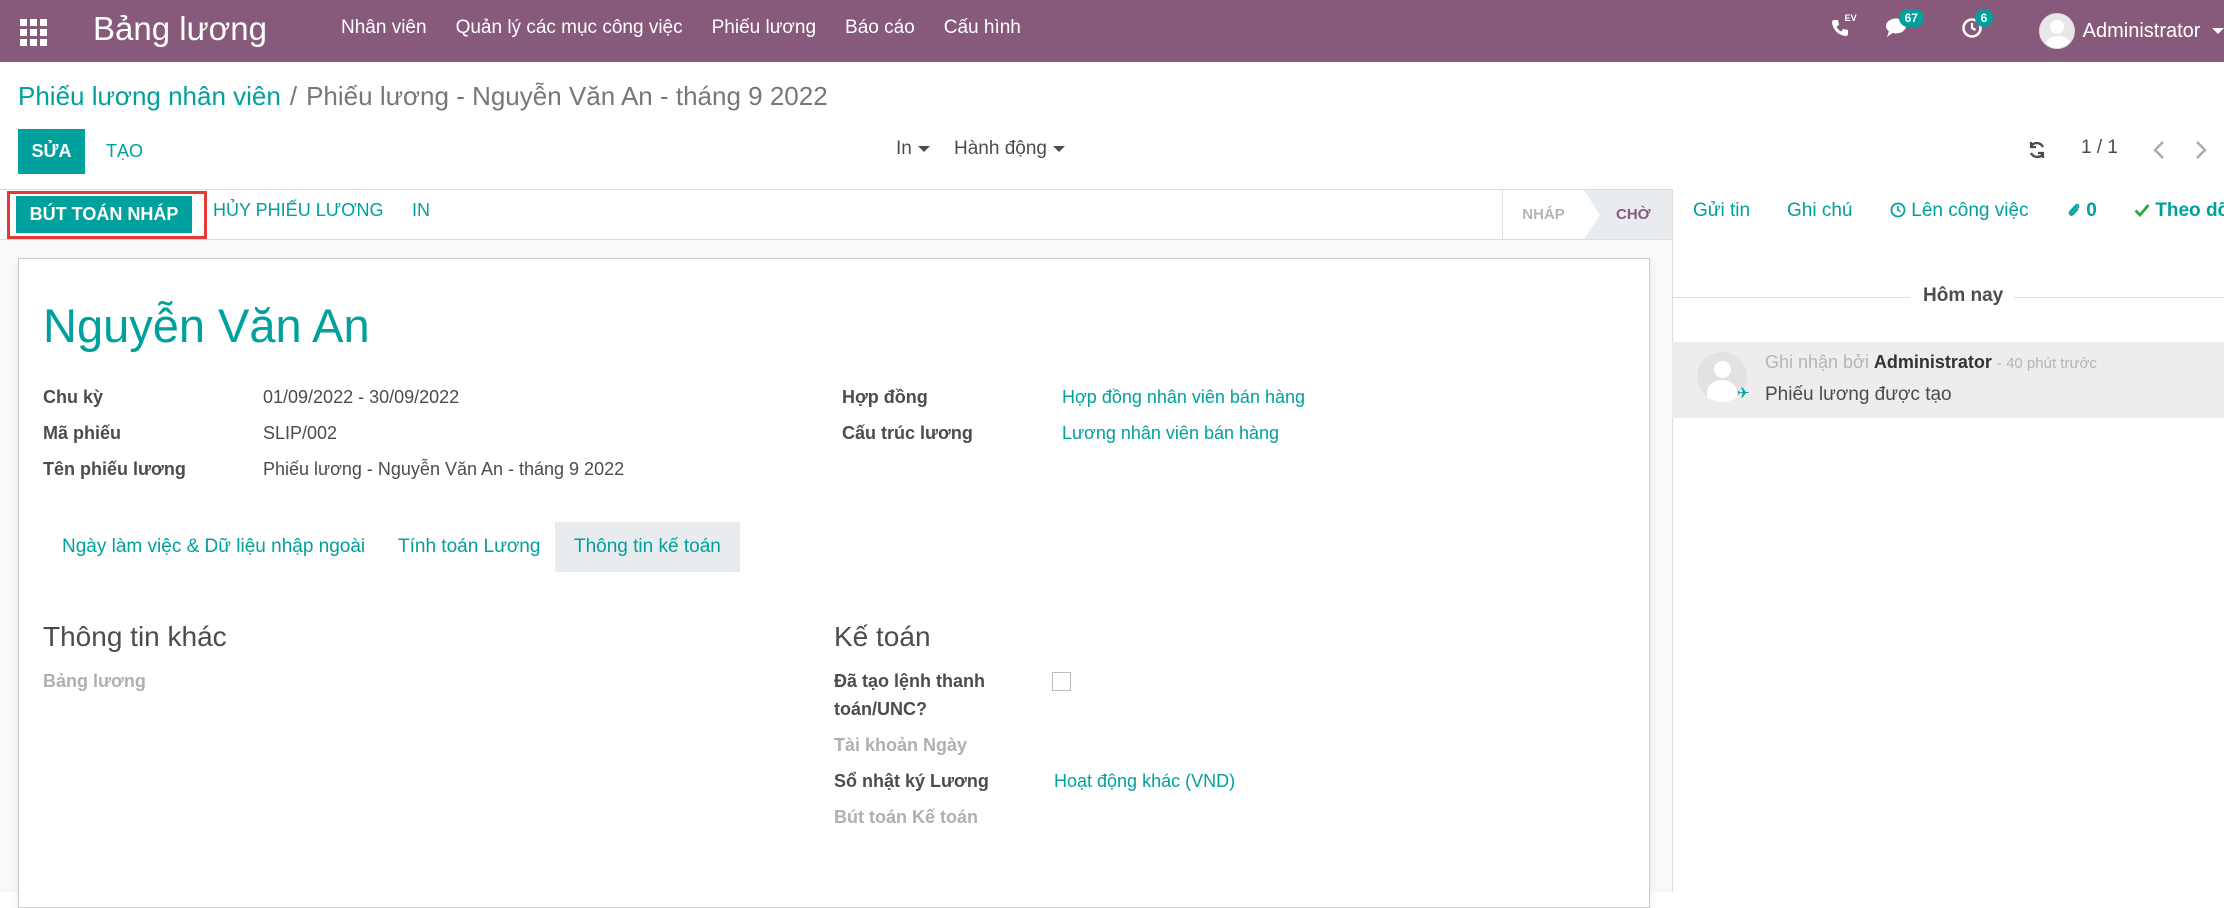 This screenshot has height=908, width=2224. I want to click on salary-journal-link: Hoạt động khác (VND), so click(1144, 781).